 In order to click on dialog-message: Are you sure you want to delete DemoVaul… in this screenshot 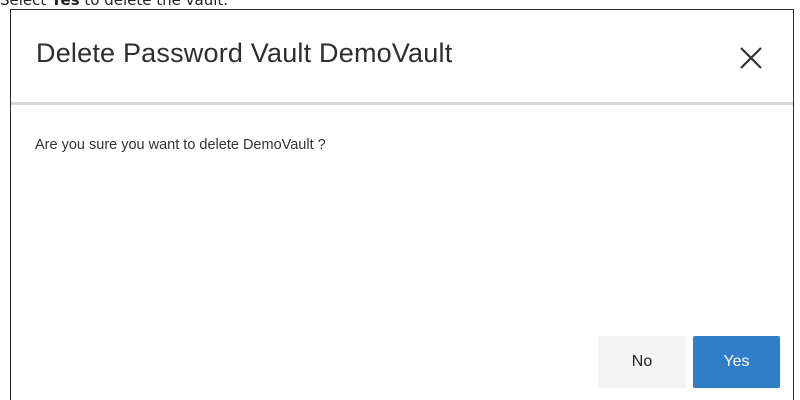, I will do `click(180, 145)`.